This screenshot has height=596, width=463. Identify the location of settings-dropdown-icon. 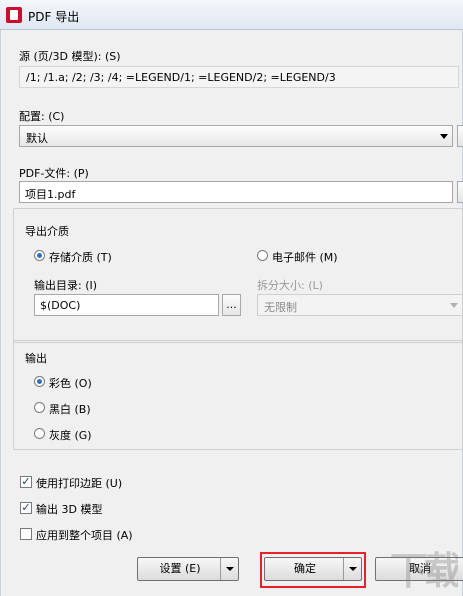
(229, 569).